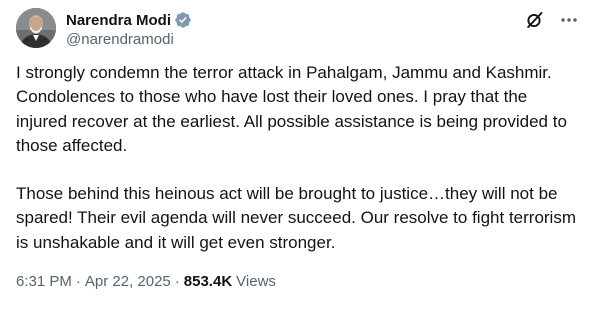 Image resolution: width=593 pixels, height=311 pixels. What do you see at coordinates (535, 20) in the screenshot?
I see `grok-icon` at bounding box center [535, 20].